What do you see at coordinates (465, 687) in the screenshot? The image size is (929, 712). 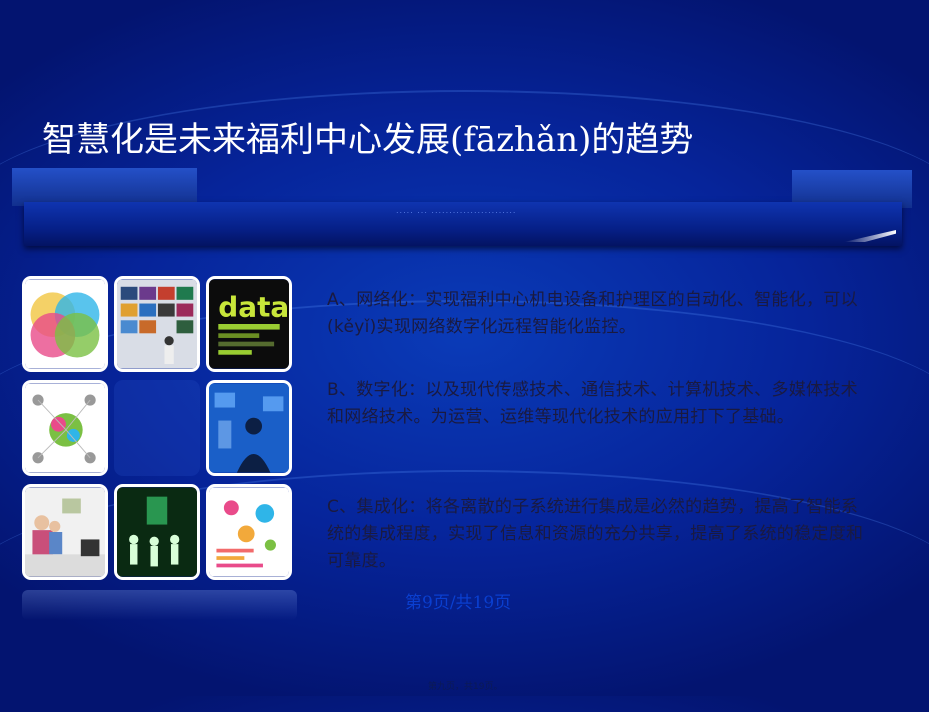 I see `footer-page-number: 第九页，共19页。` at bounding box center [465, 687].